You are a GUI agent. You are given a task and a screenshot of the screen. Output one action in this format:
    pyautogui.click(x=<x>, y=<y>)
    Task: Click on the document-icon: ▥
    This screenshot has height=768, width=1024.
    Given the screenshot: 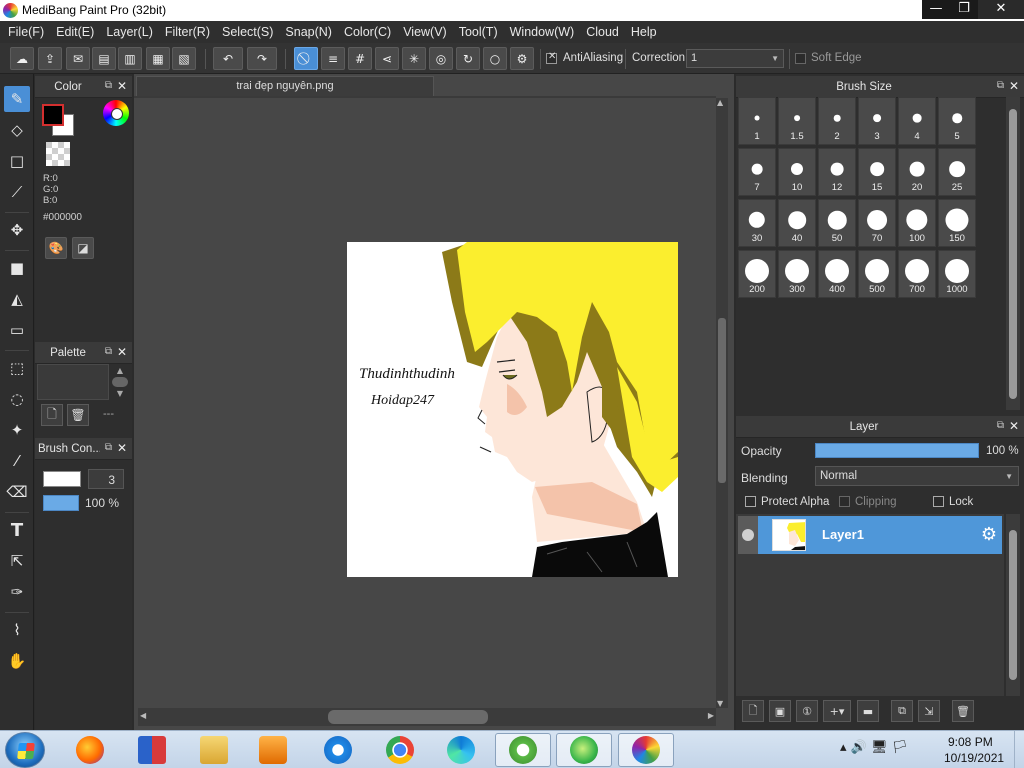 What is the action you would take?
    pyautogui.click(x=130, y=58)
    